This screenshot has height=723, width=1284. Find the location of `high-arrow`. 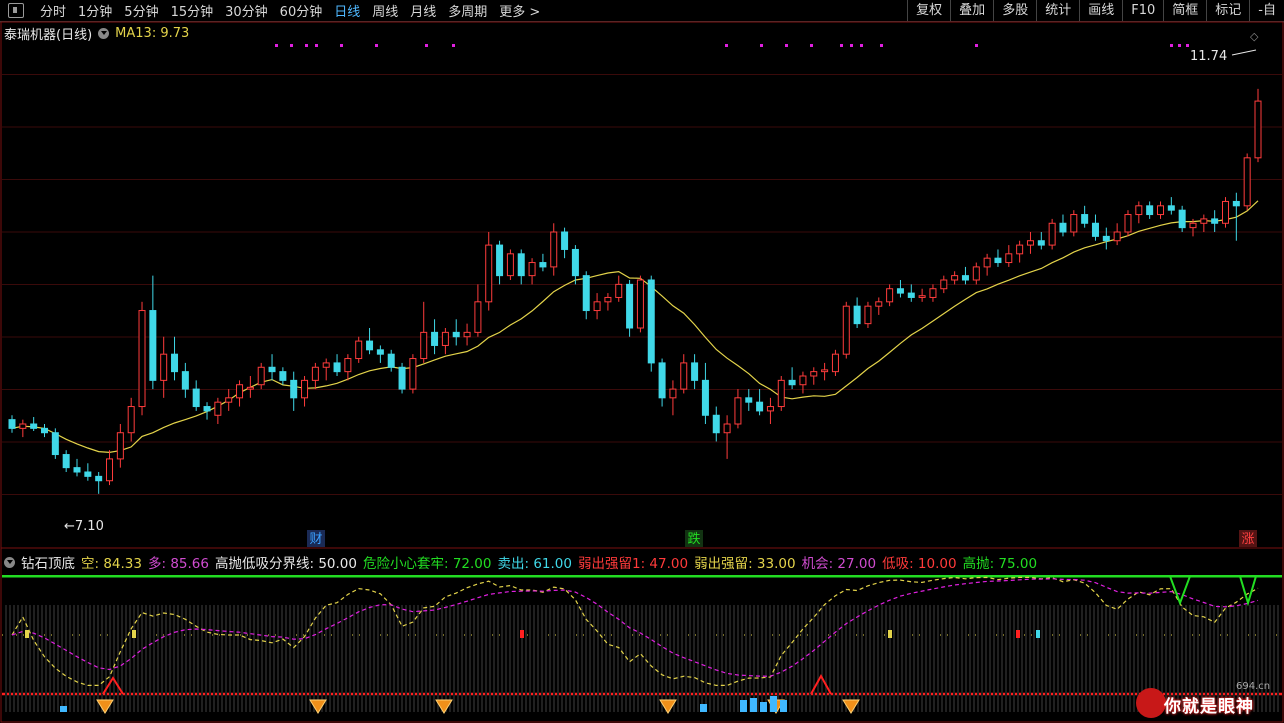

high-arrow is located at coordinates (1244, 52).